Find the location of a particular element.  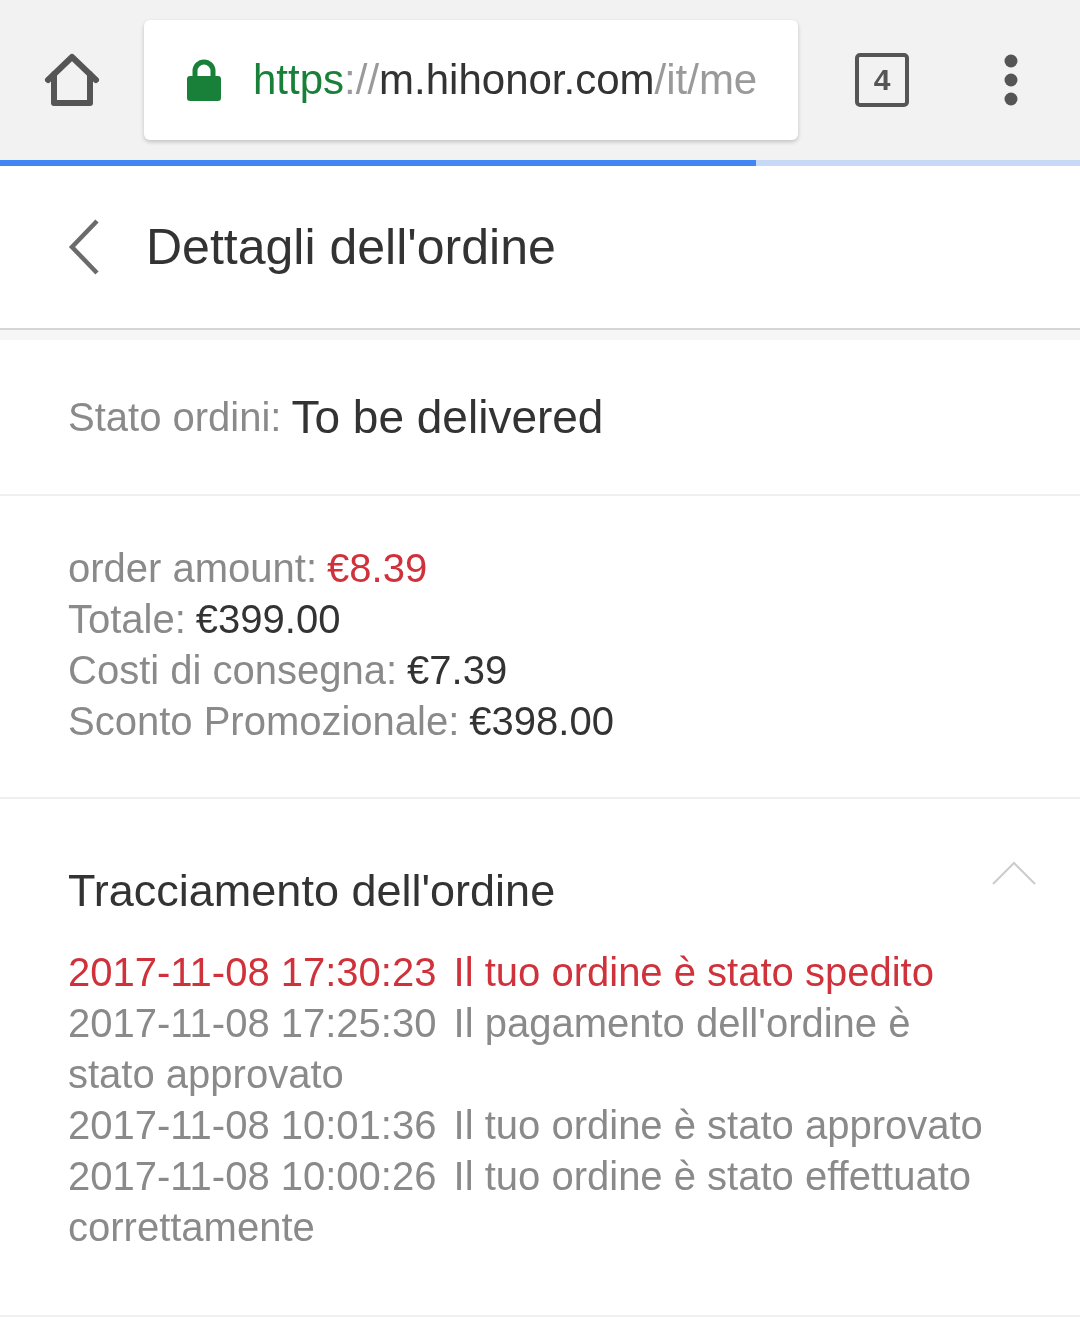

tracking-event: 2017-11-08 17:30:23 Il tuo ordine è stato spedito is located at coordinates (501, 972).